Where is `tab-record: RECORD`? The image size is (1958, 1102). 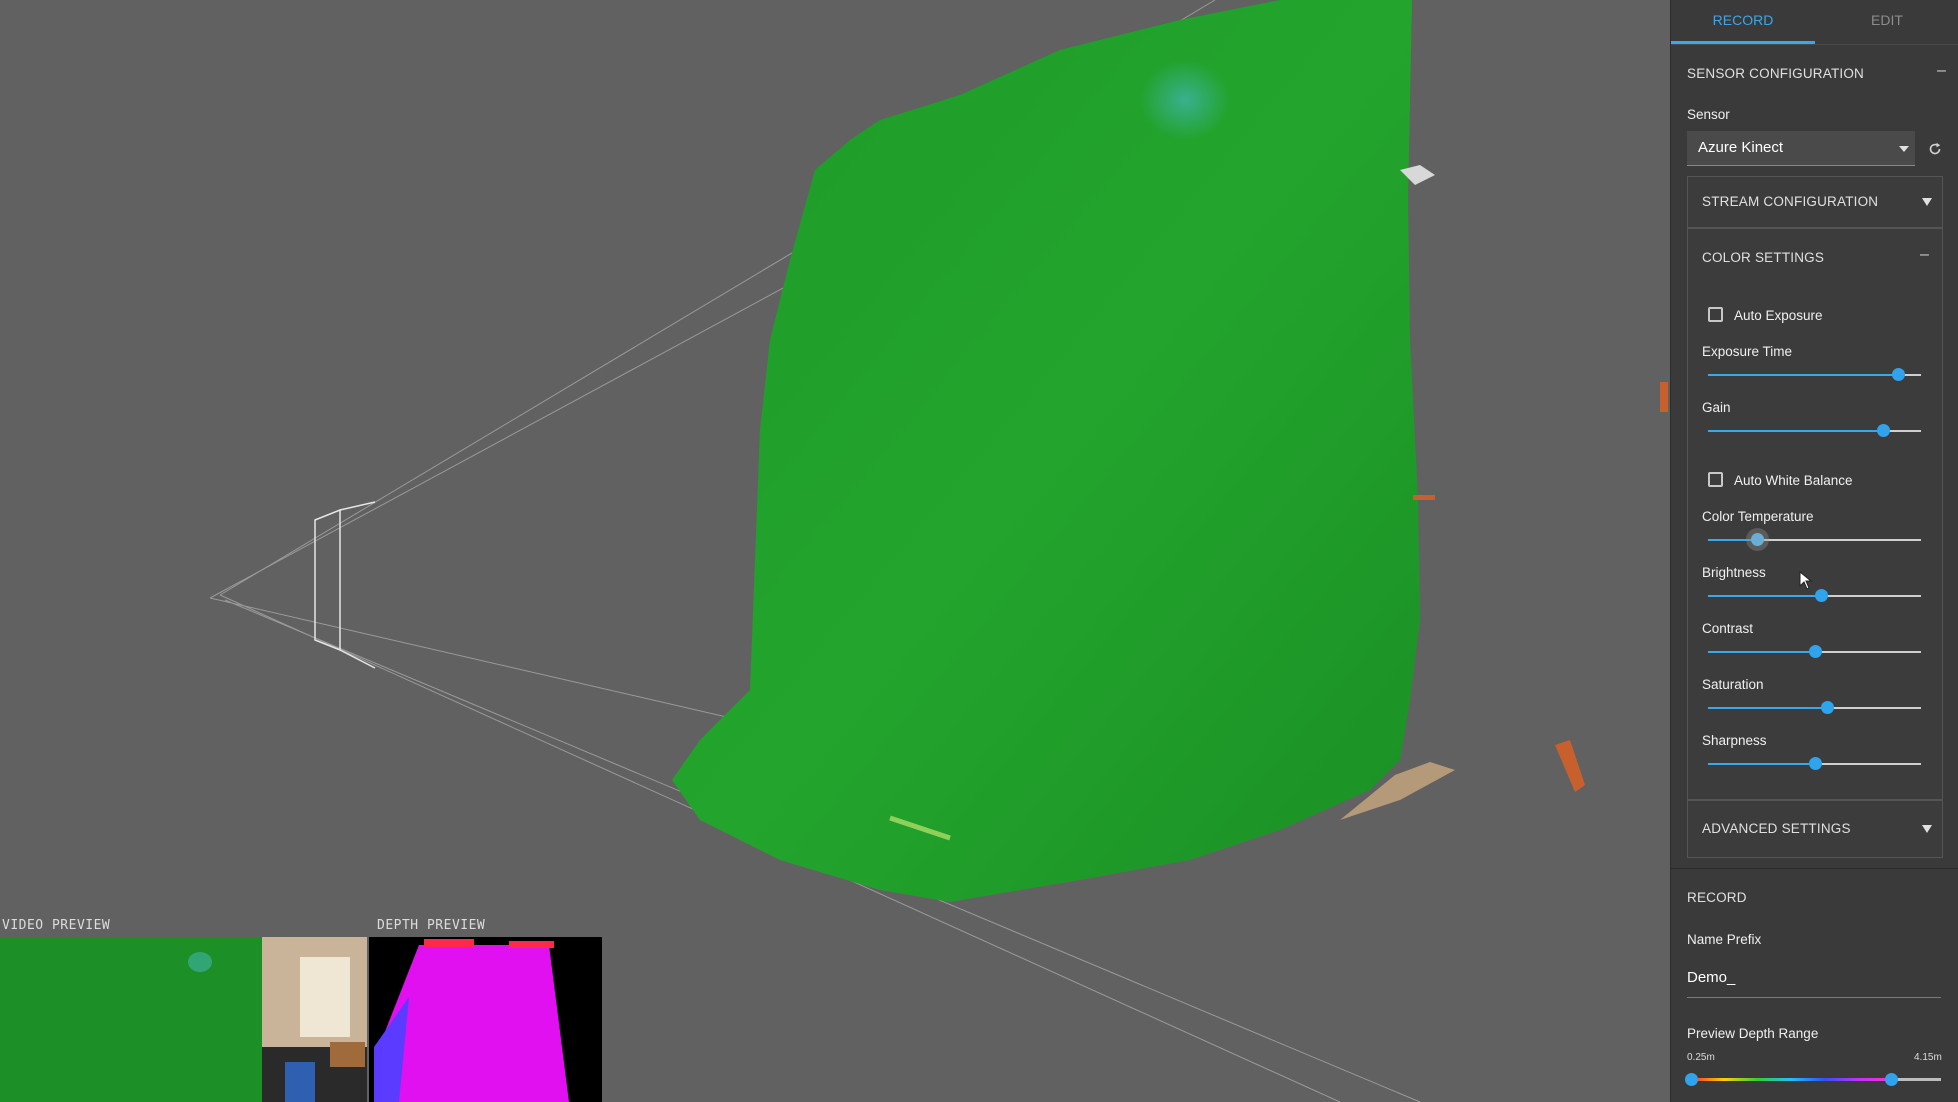 tab-record: RECORD is located at coordinates (1743, 22).